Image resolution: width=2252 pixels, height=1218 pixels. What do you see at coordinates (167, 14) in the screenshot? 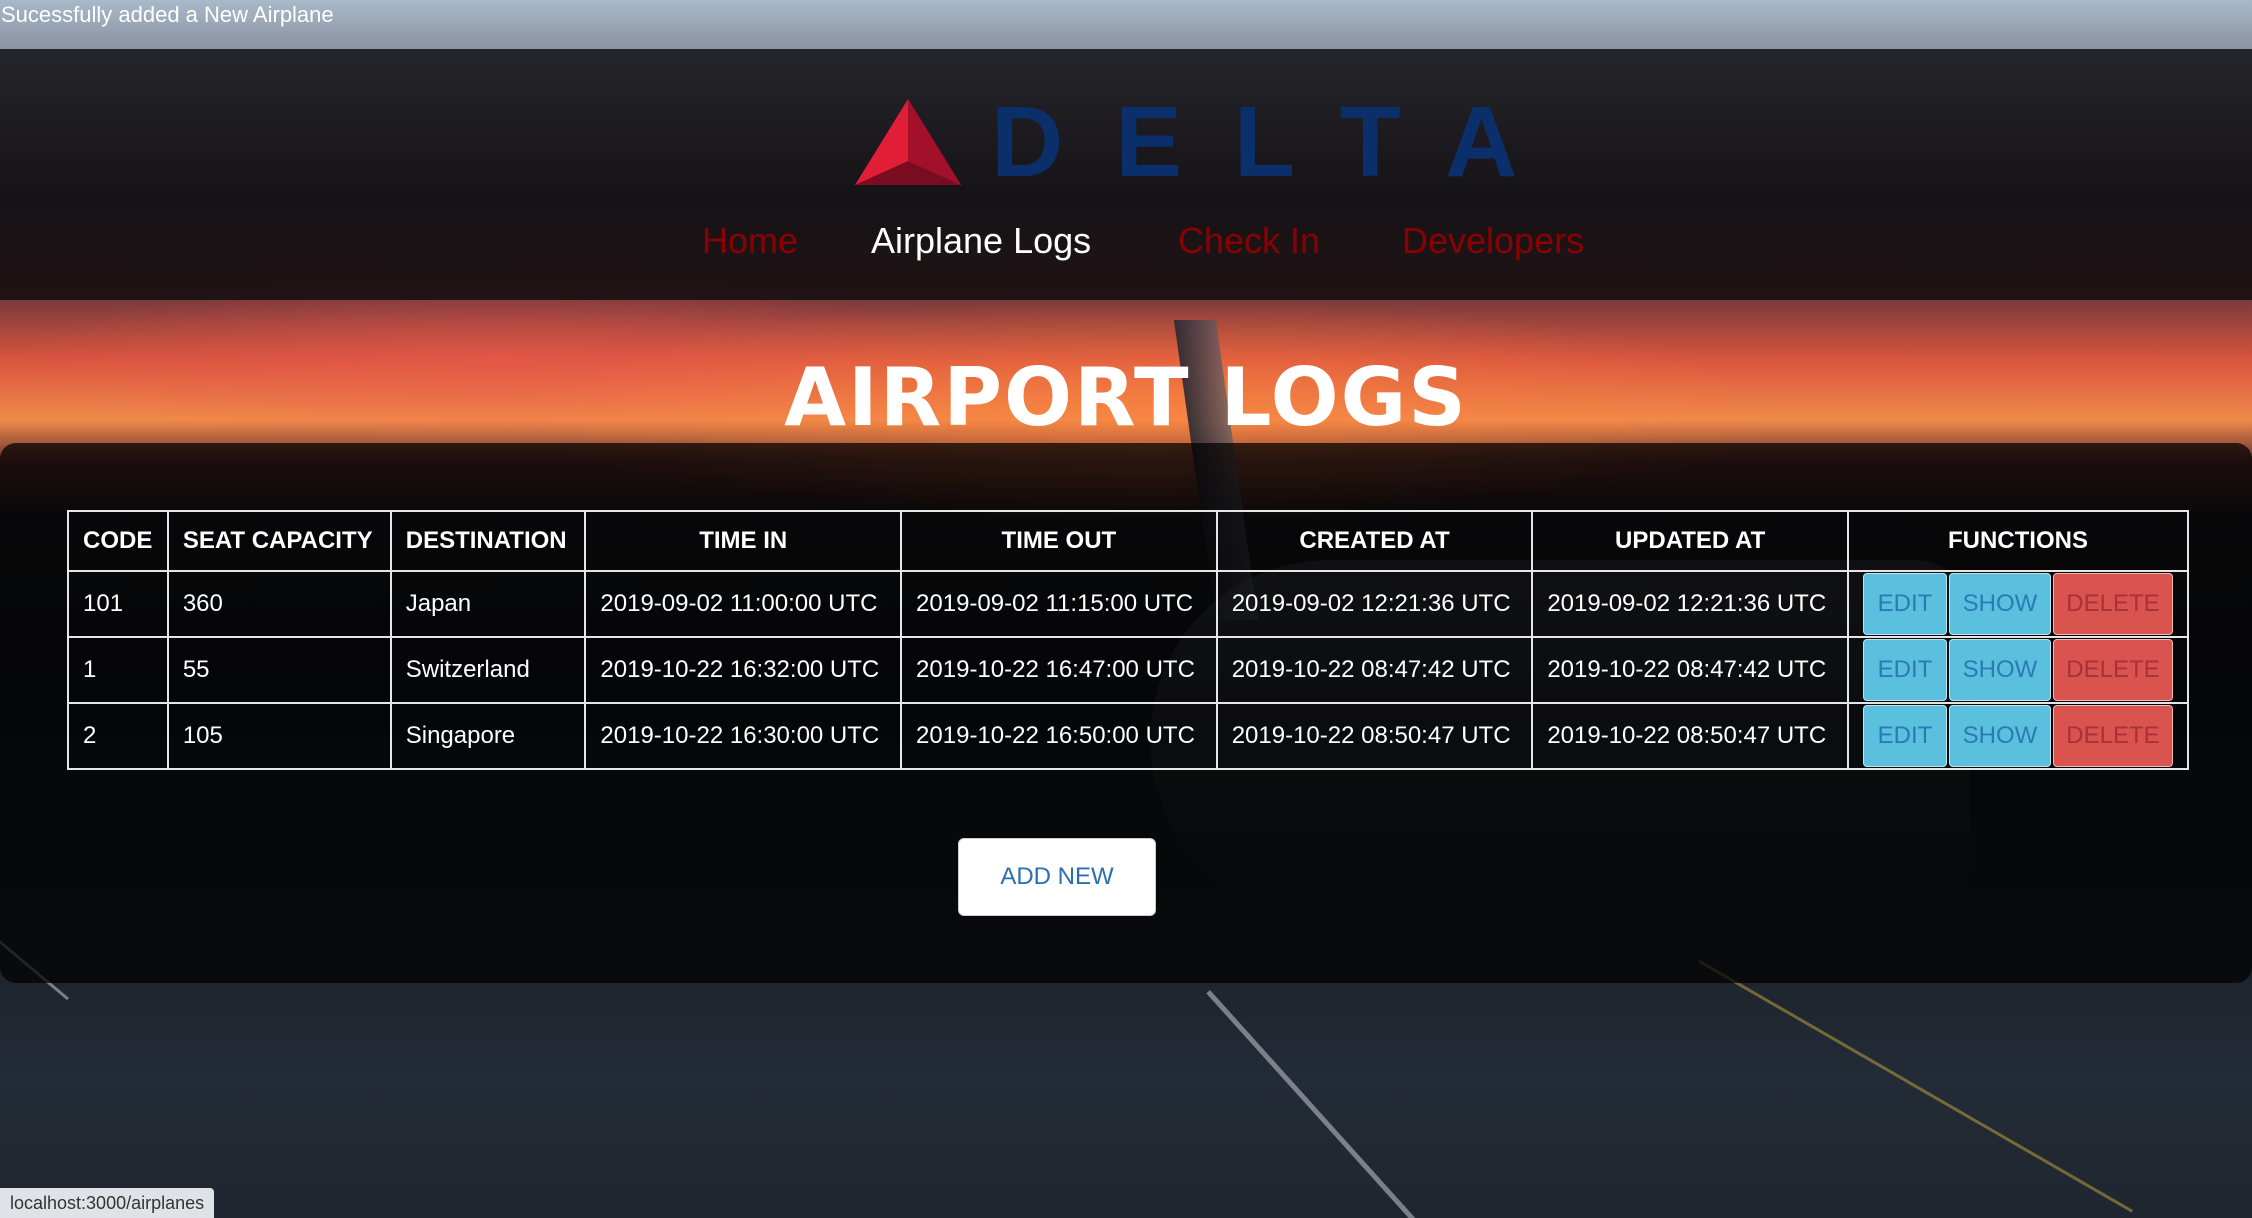
I see `flash-message: Sucessfully added a New Airplane` at bounding box center [167, 14].